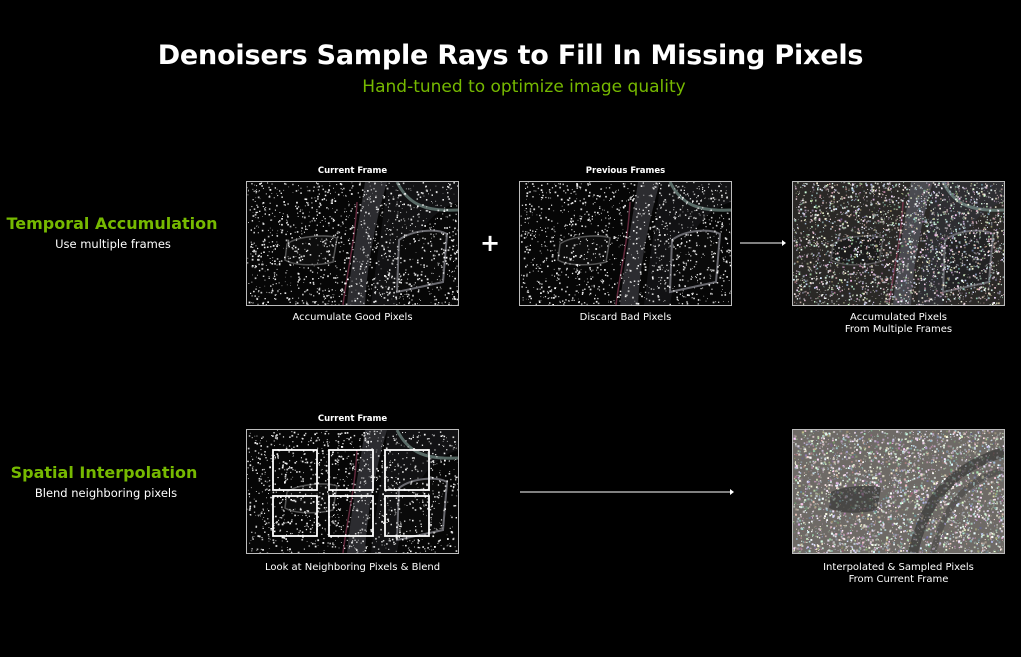 The height and width of the screenshot is (657, 1021). What do you see at coordinates (898, 491) in the screenshot?
I see `interpolated-result-image` at bounding box center [898, 491].